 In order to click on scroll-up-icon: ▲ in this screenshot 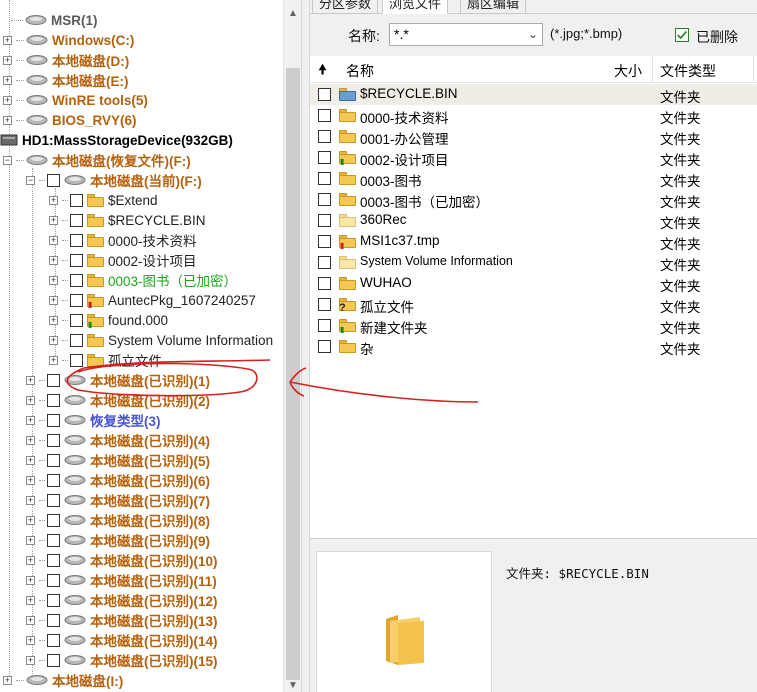, I will do `click(293, 13)`.